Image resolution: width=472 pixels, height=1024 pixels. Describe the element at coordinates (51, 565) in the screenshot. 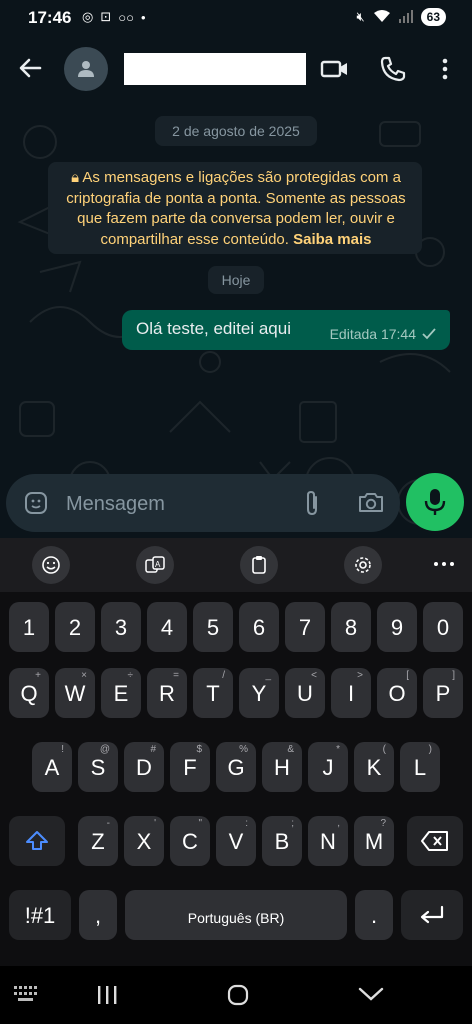

I see `emoji-icon` at that location.